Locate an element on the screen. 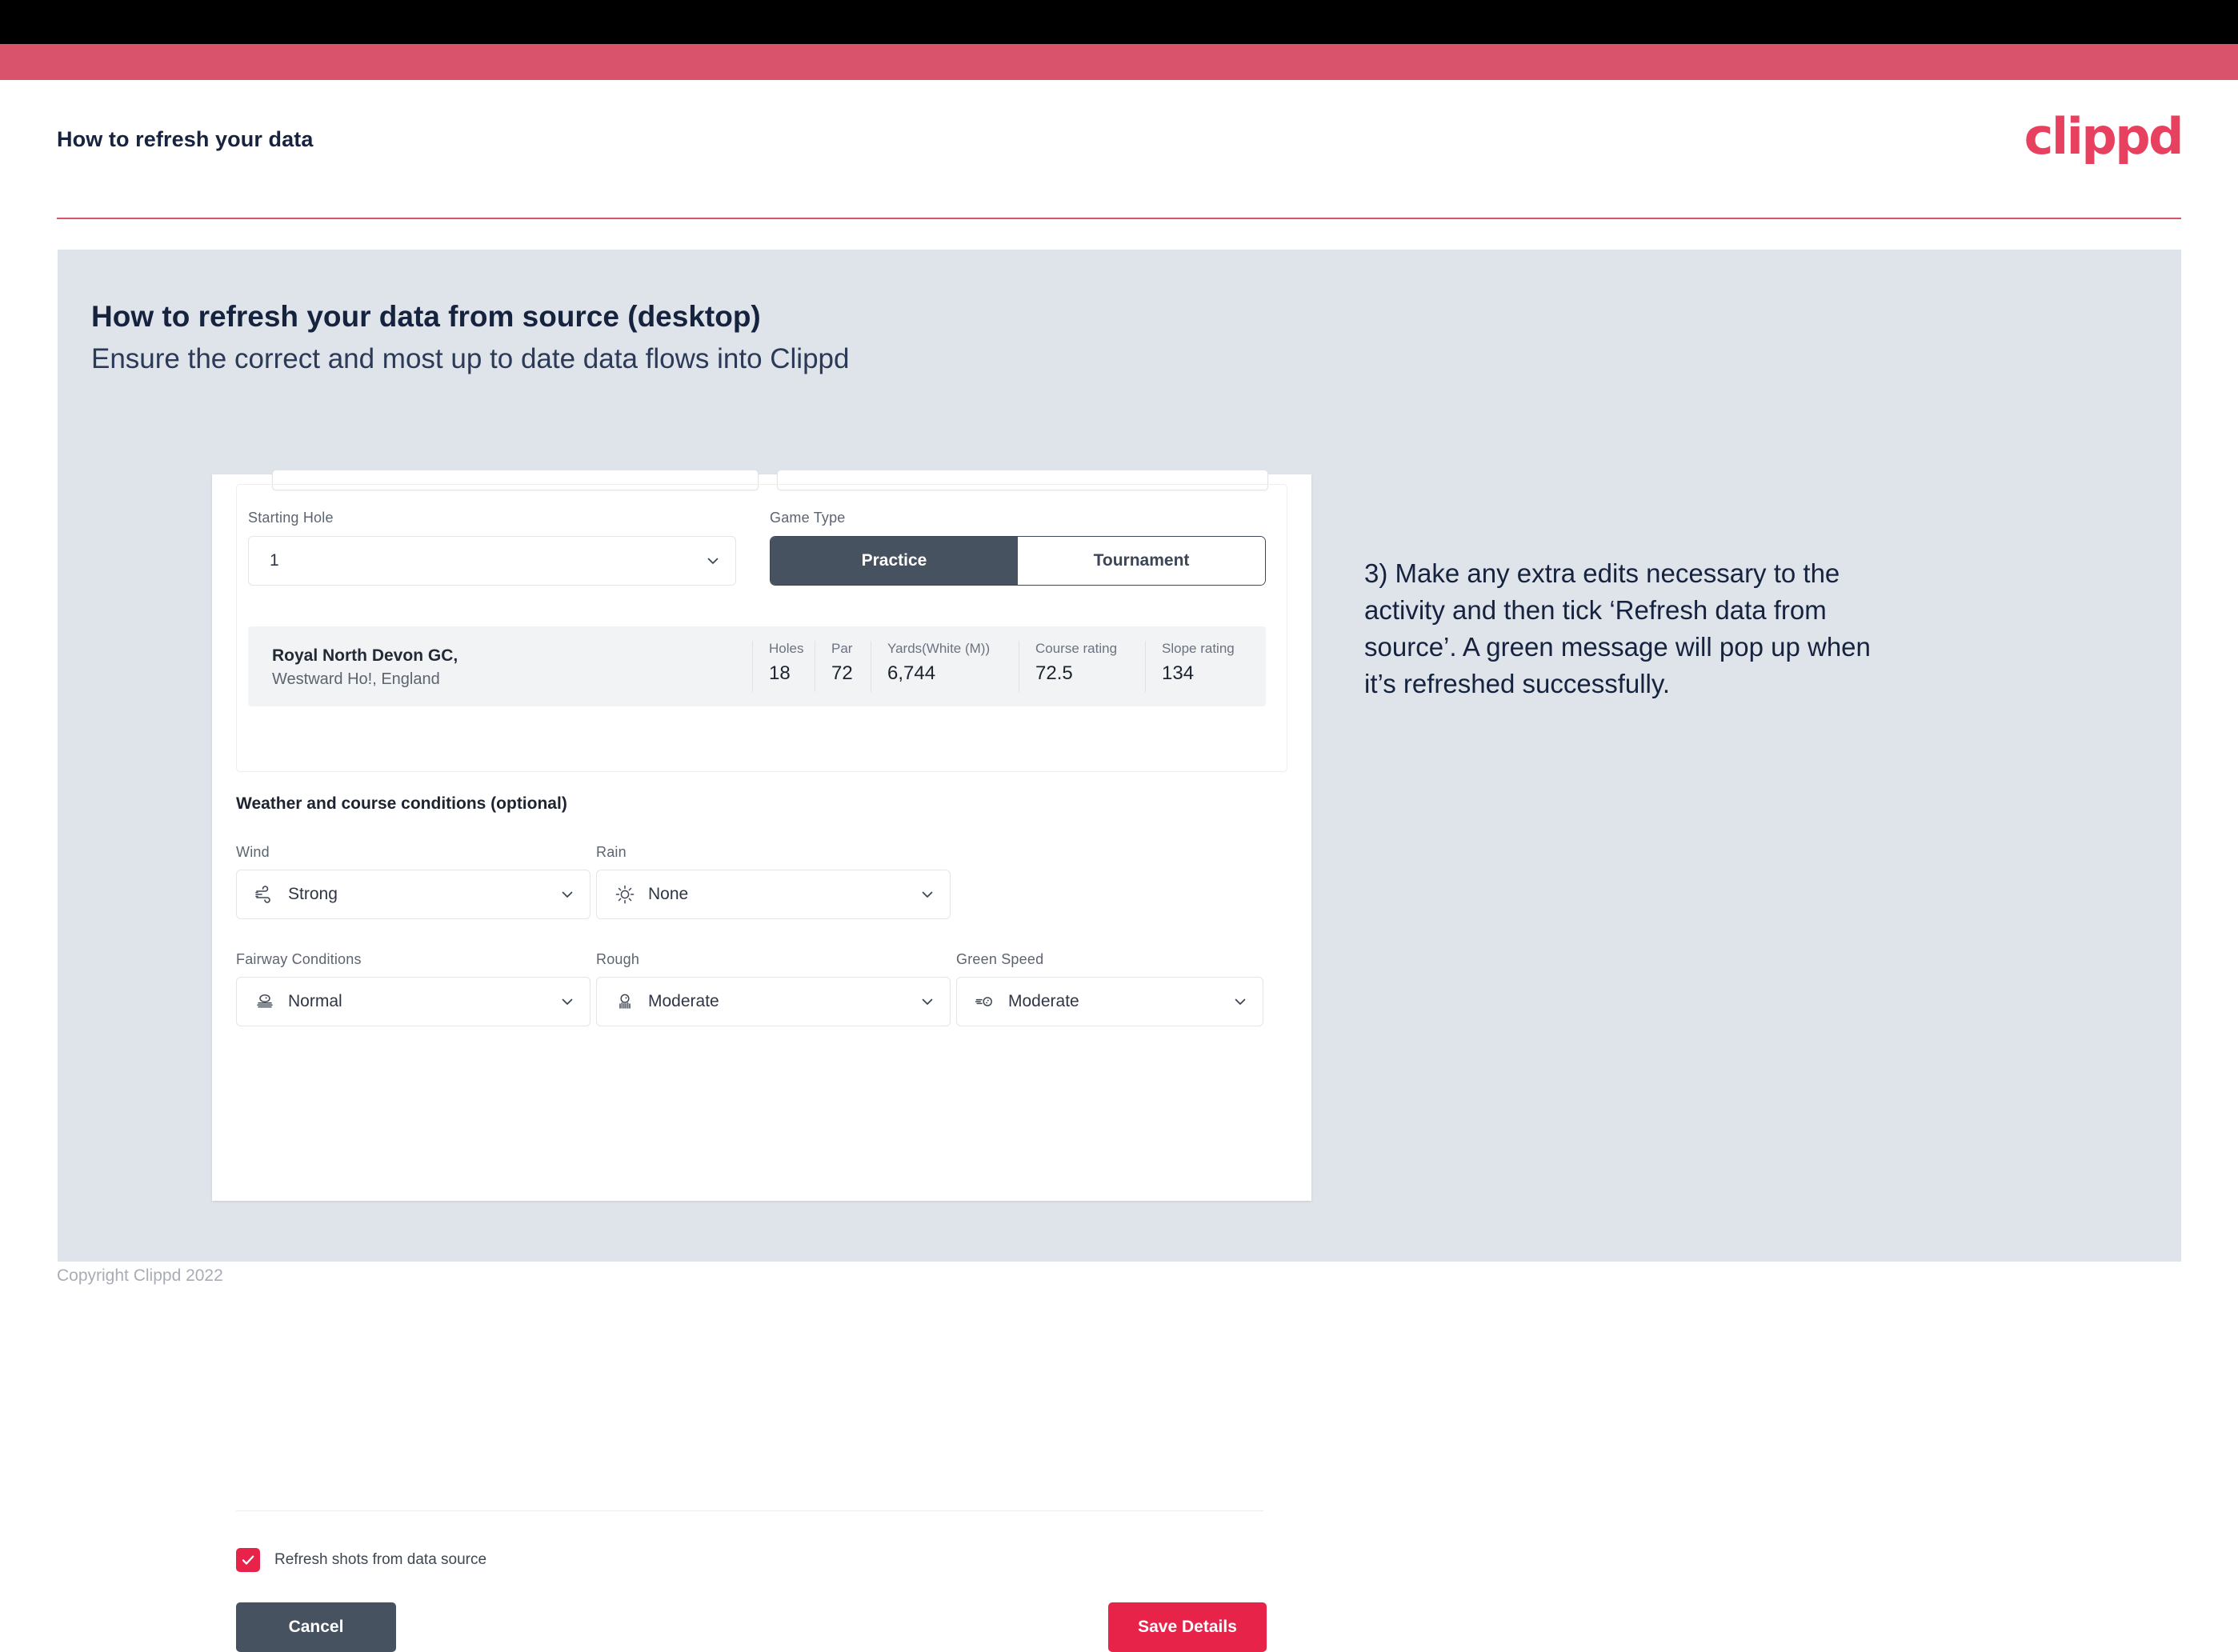 The width and height of the screenshot is (2238, 1652). green-speed-value: Moderate is located at coordinates (1043, 1001).